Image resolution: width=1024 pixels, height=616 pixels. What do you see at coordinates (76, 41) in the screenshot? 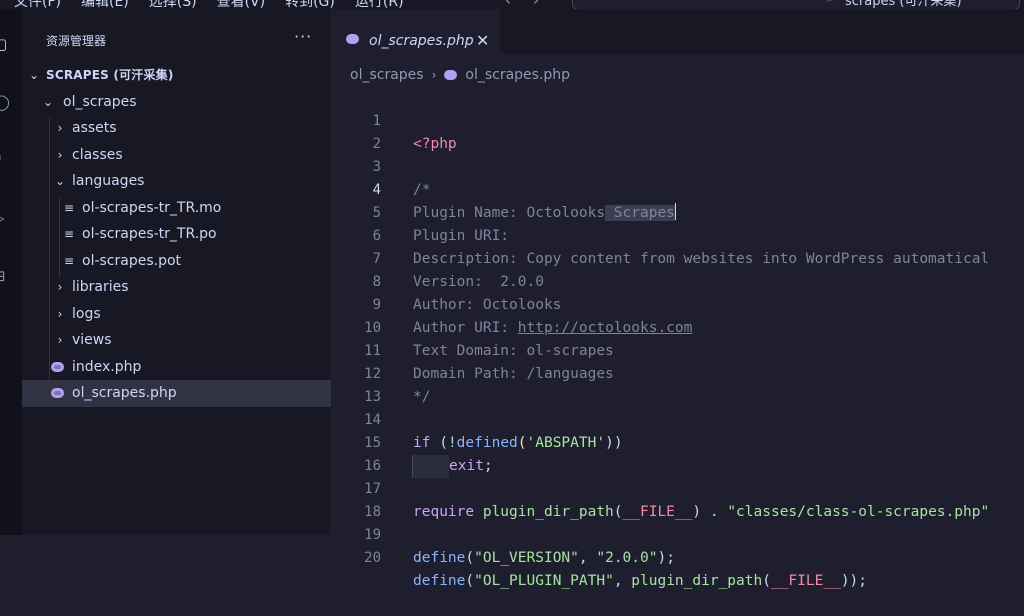
I see `explorer-title: 资源管理器` at bounding box center [76, 41].